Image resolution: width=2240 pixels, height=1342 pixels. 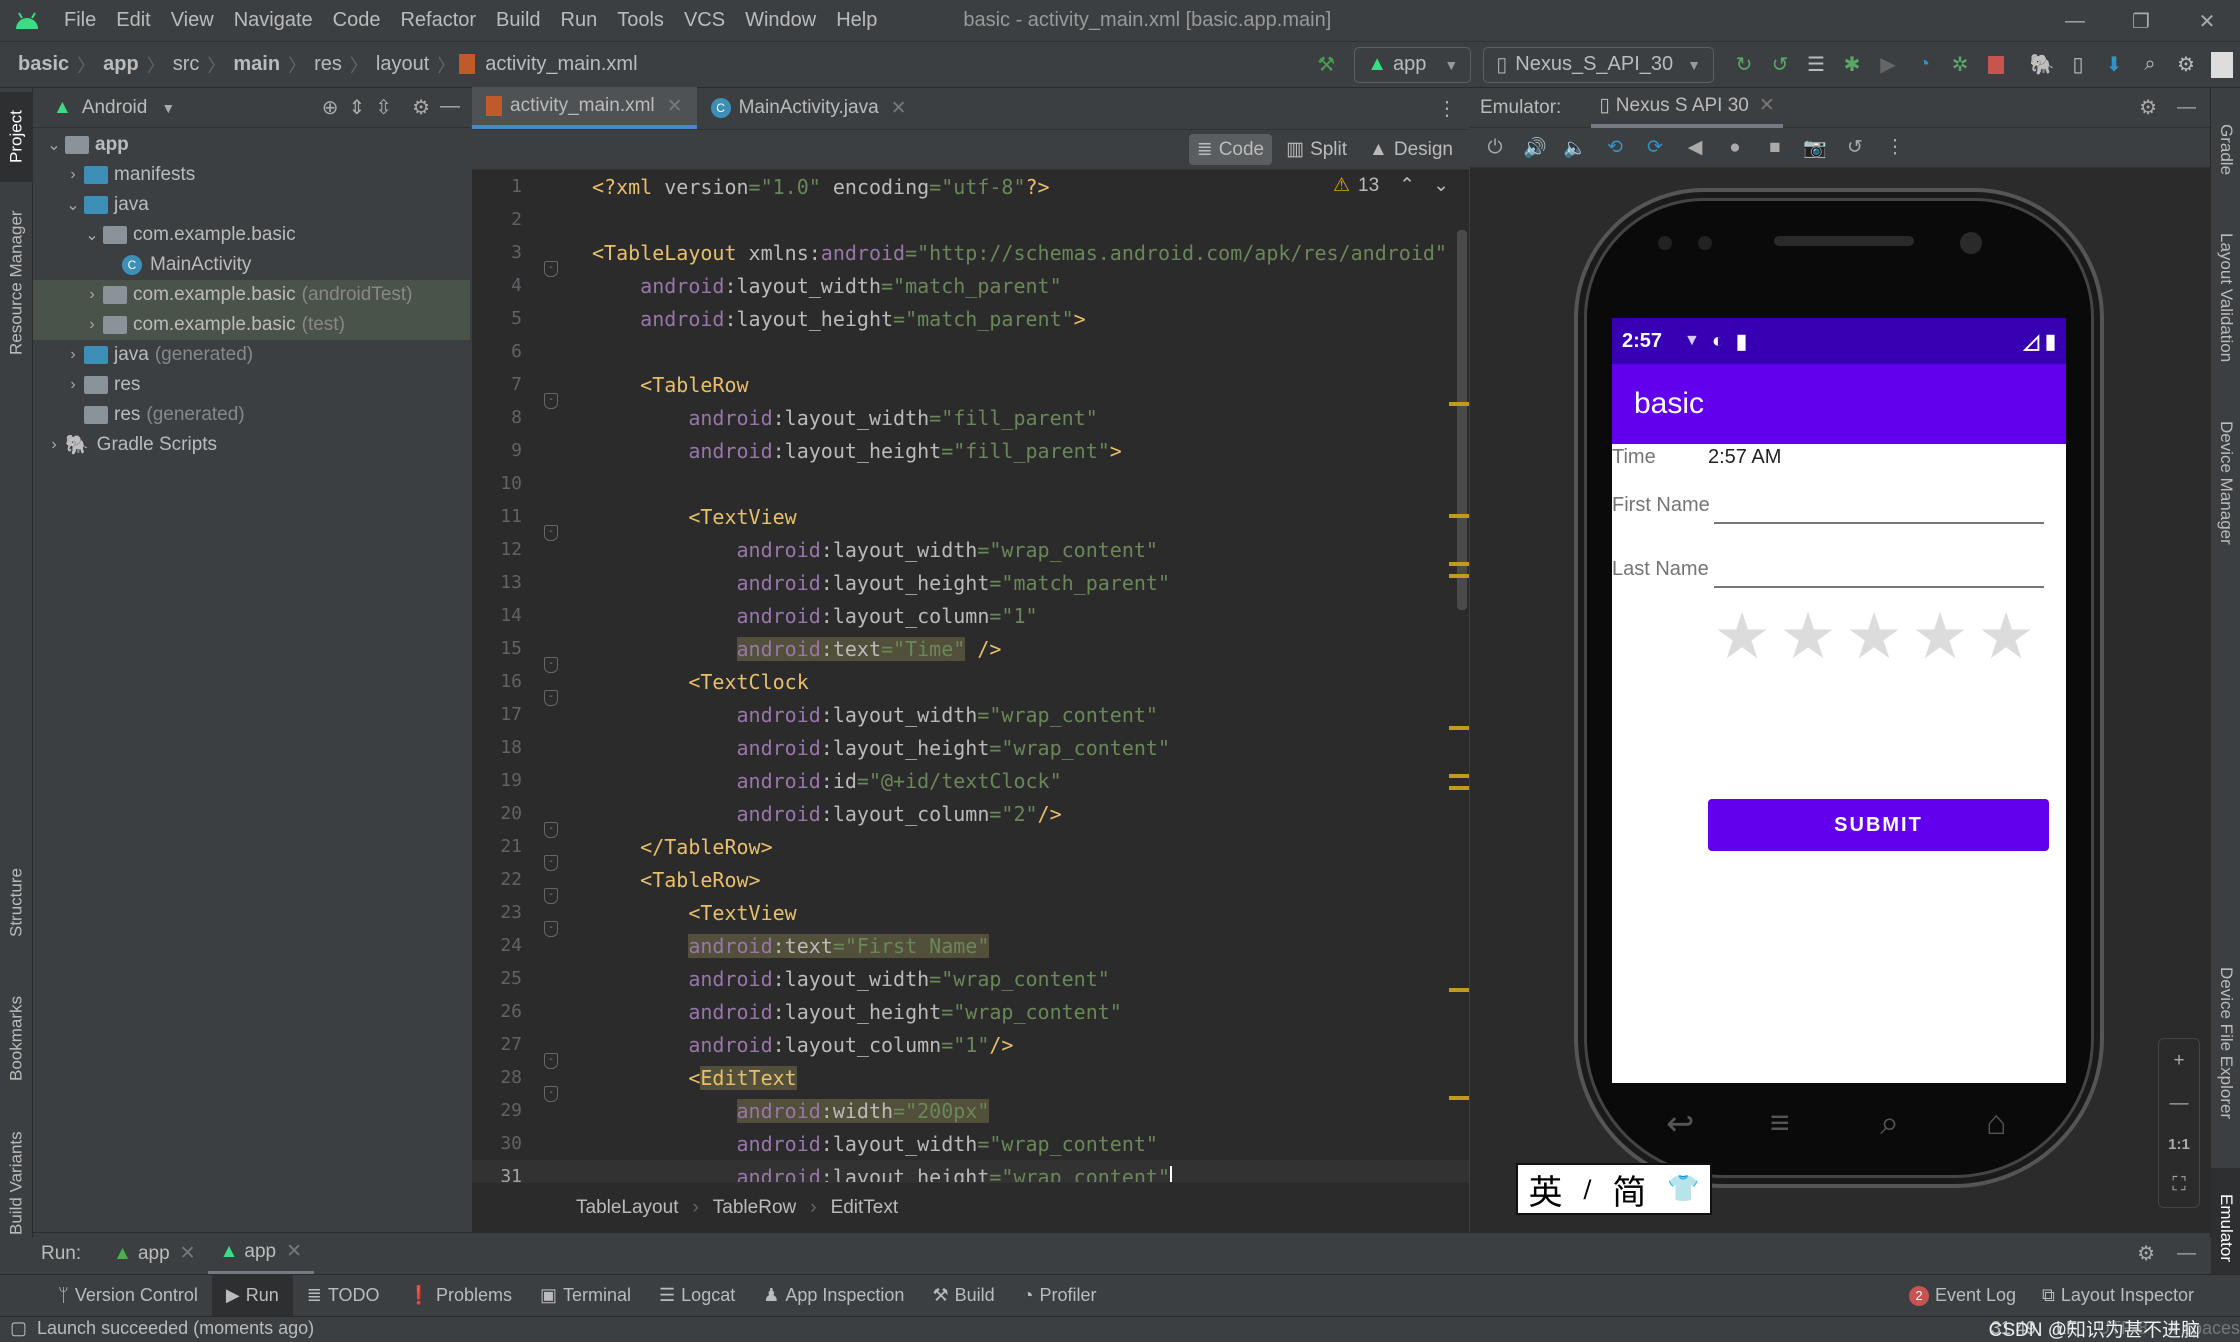 What do you see at coordinates (2186, 1254) in the screenshot?
I see `hide-panel-icon: —` at bounding box center [2186, 1254].